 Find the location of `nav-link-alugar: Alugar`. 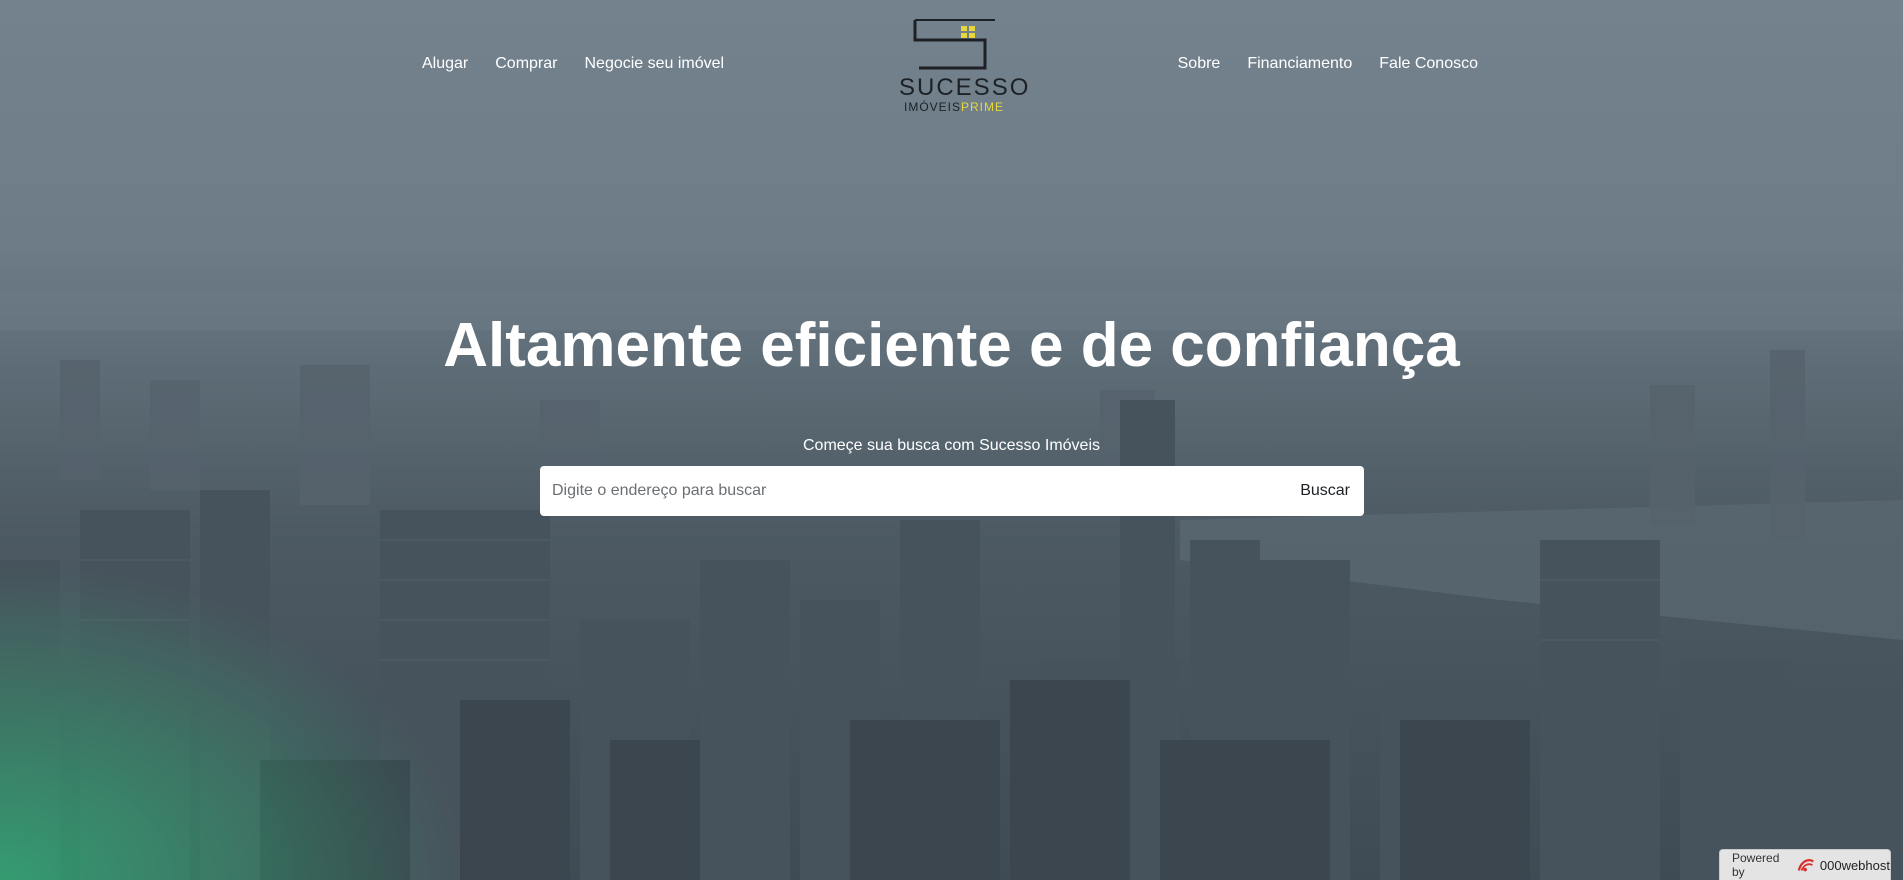

nav-link-alugar: Alugar is located at coordinates (445, 66).